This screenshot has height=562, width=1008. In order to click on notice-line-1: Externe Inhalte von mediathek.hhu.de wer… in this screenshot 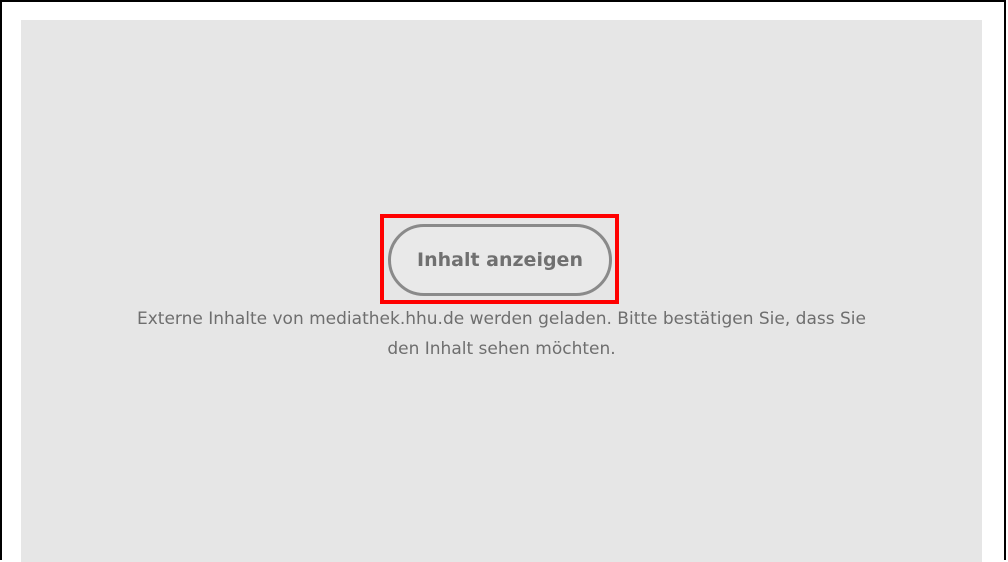, I will do `click(501, 319)`.